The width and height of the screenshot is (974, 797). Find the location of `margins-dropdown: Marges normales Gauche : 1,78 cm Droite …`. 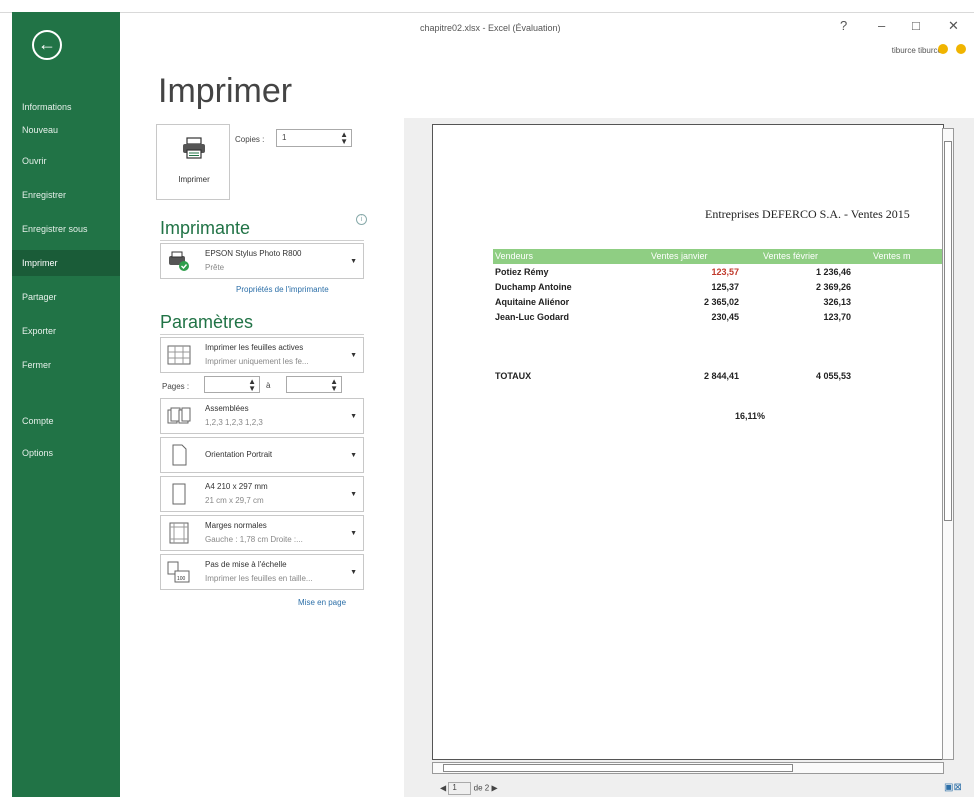

margins-dropdown: Marges normales Gauche : 1,78 cm Droite … is located at coordinates (262, 533).